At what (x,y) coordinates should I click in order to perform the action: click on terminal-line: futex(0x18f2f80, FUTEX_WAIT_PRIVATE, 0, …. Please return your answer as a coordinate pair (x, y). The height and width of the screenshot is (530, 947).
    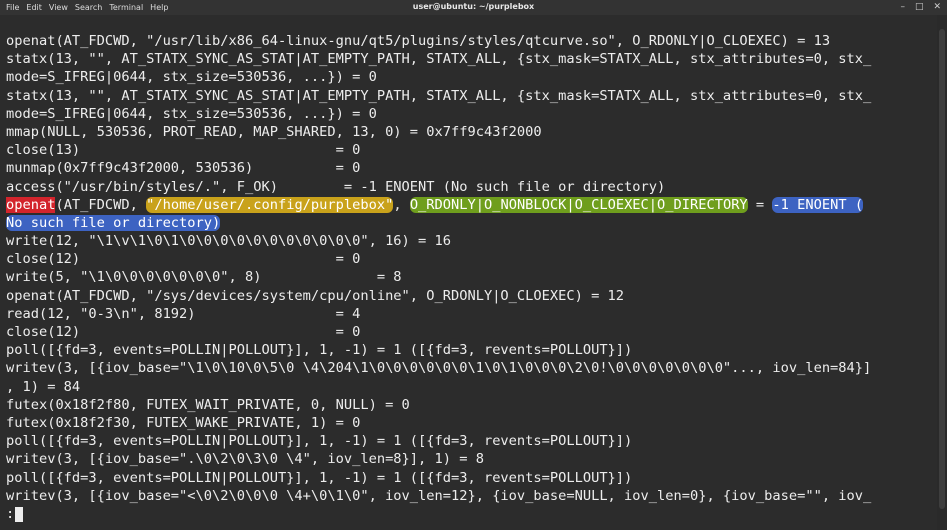
    Looking at the image, I should click on (208, 404).